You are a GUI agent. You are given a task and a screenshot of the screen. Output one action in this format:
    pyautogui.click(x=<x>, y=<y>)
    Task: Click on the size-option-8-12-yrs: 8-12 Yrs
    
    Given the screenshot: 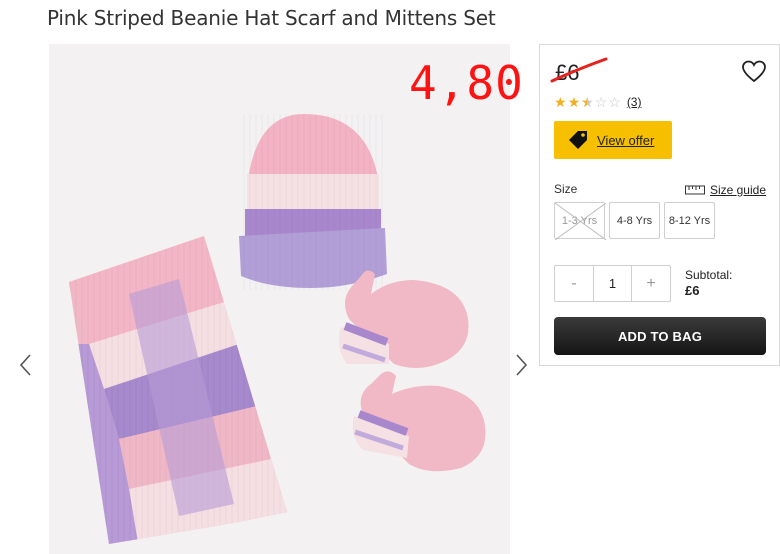 What is the action you would take?
    pyautogui.click(x=689, y=220)
    